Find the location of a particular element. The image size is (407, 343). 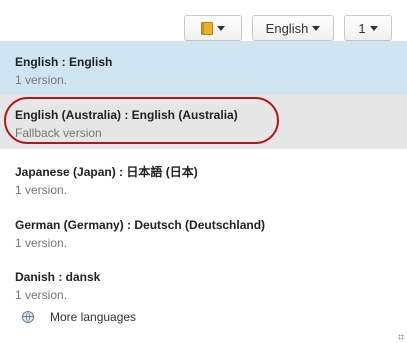

more-languages-link: More languages is located at coordinates (79, 317).